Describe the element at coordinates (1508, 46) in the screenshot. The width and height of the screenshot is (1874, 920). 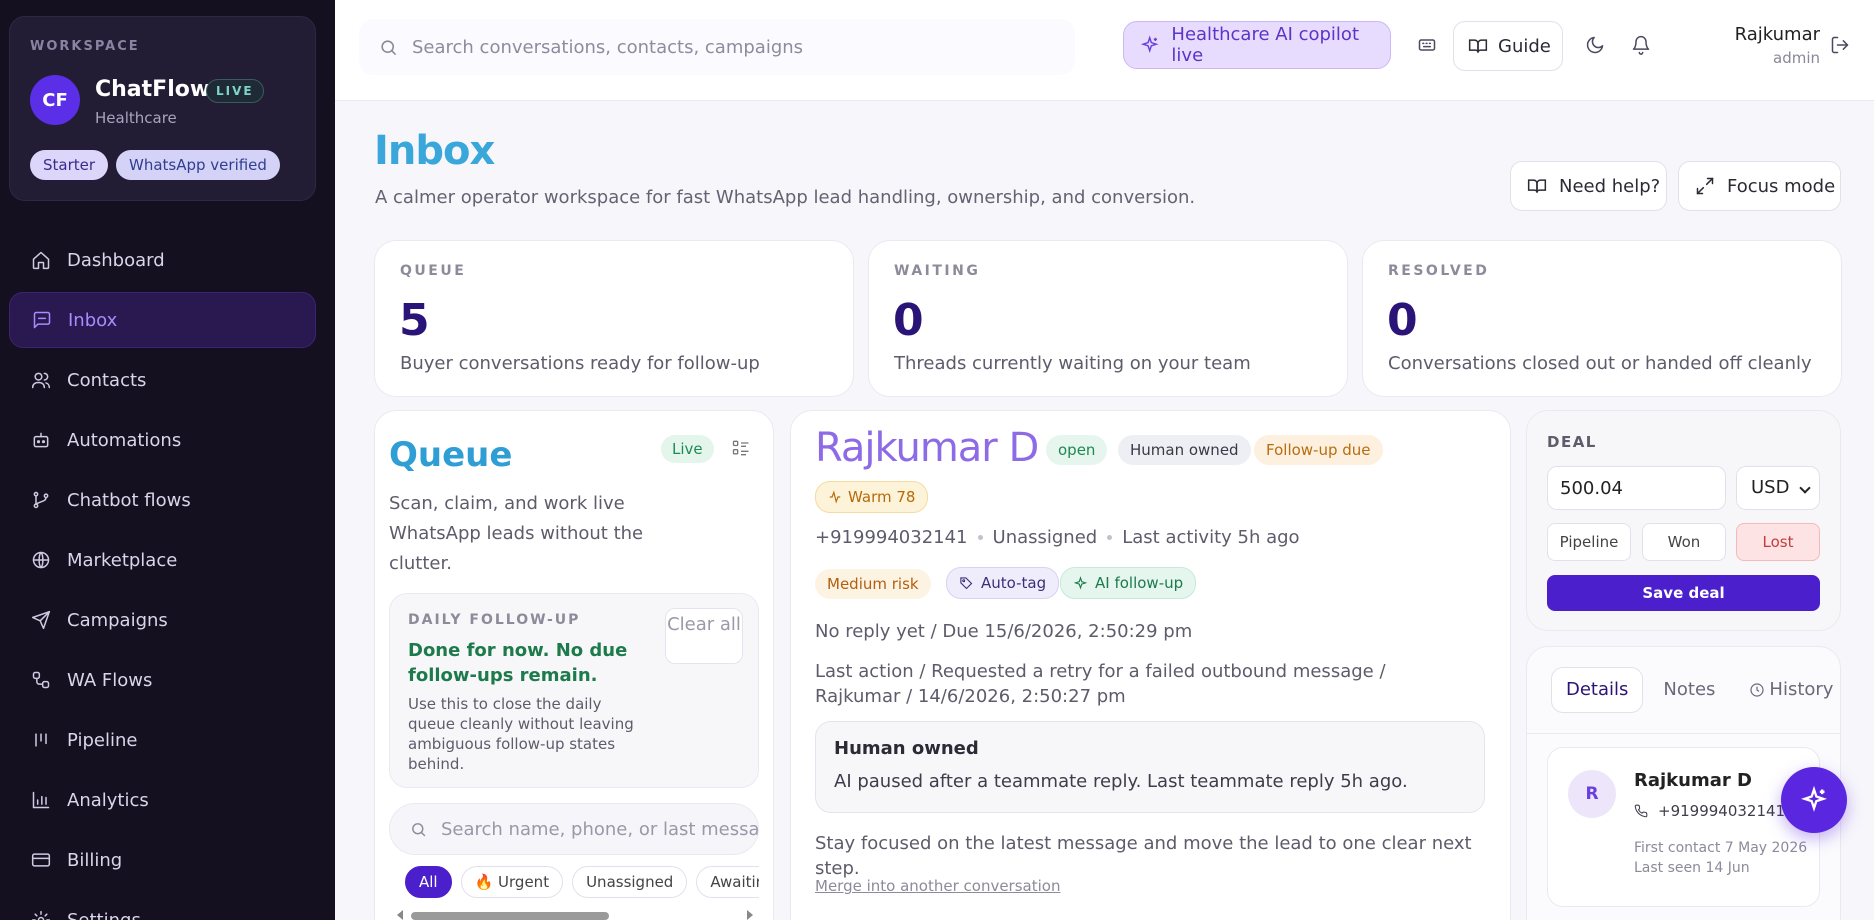
I see `guide-button: Guide` at that location.